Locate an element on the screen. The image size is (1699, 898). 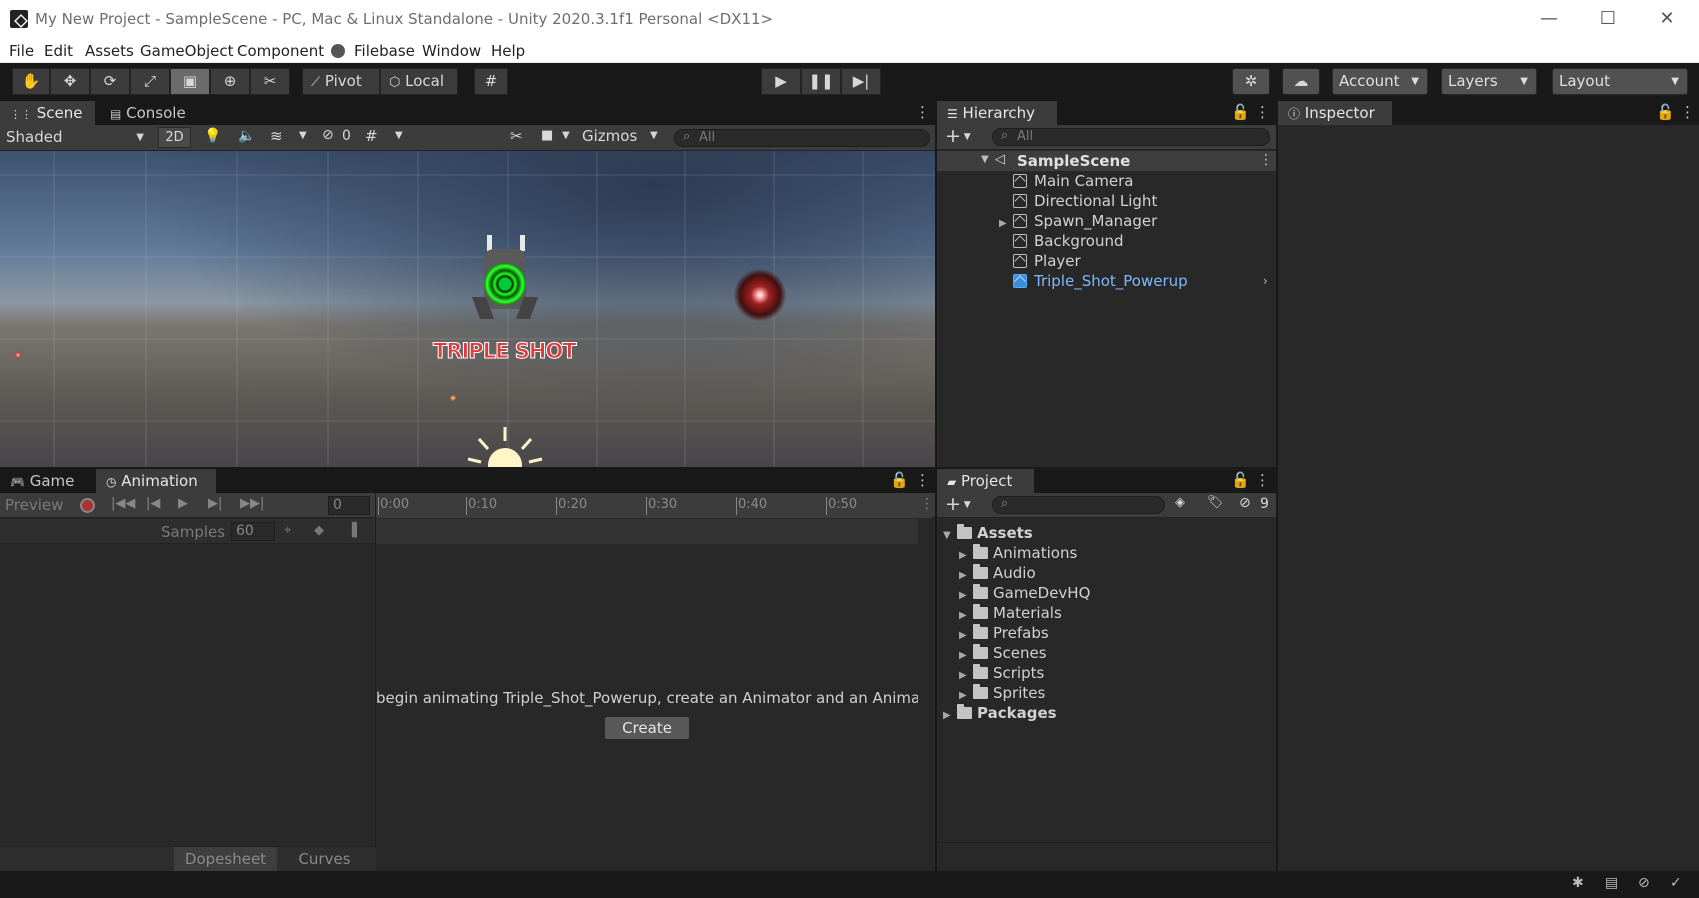
menu-gameobject: GameObject is located at coordinates (187, 51).